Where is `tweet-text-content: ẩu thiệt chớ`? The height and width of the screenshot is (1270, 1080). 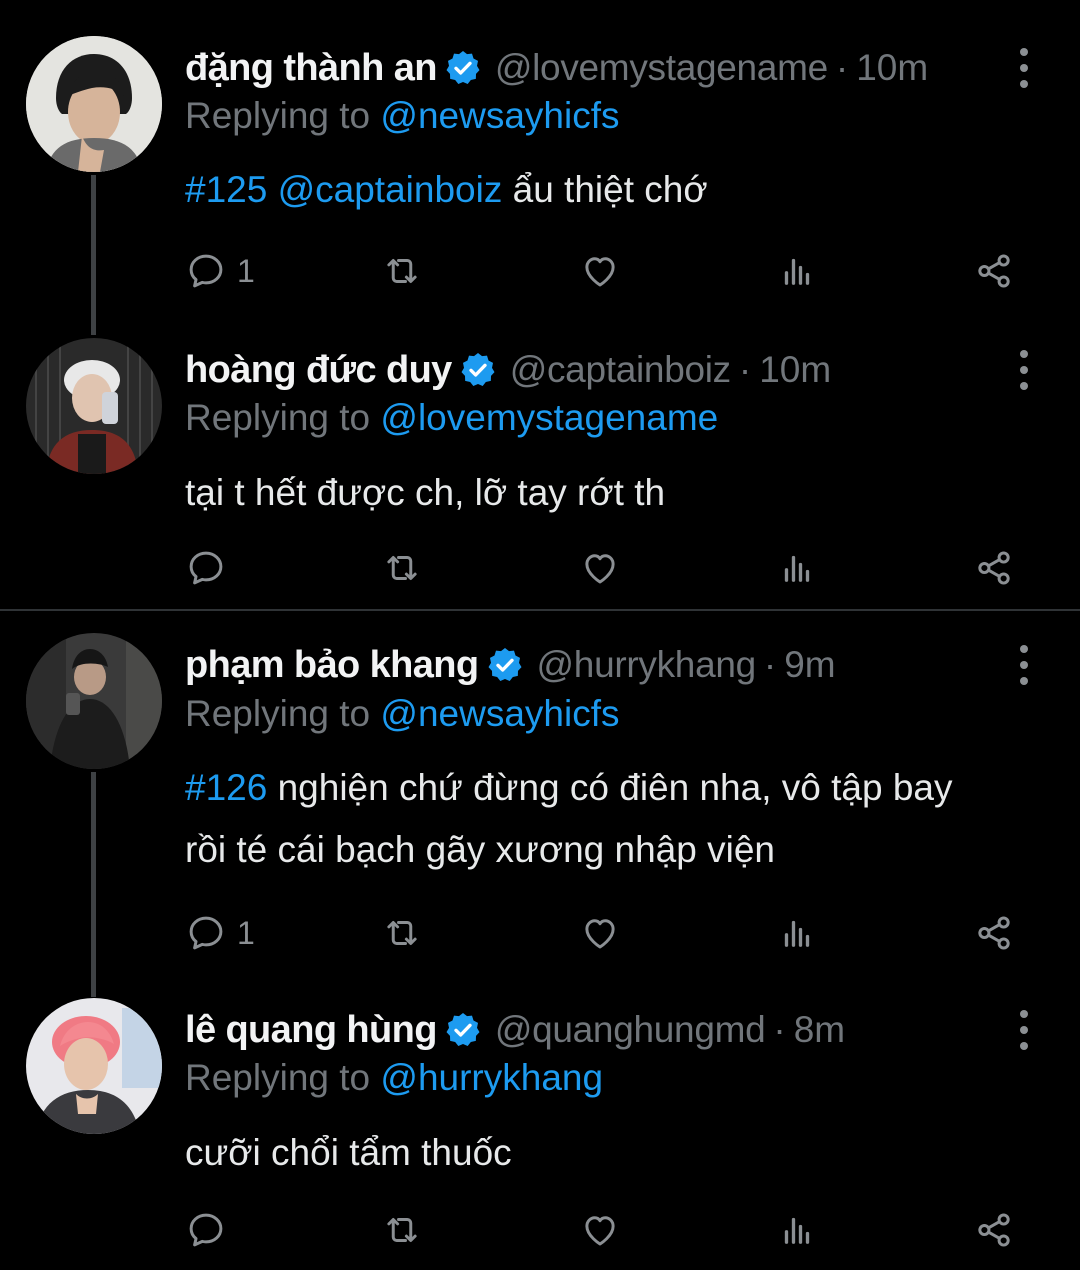
tweet-text-content: ẩu thiệt chớ is located at coordinates (605, 189).